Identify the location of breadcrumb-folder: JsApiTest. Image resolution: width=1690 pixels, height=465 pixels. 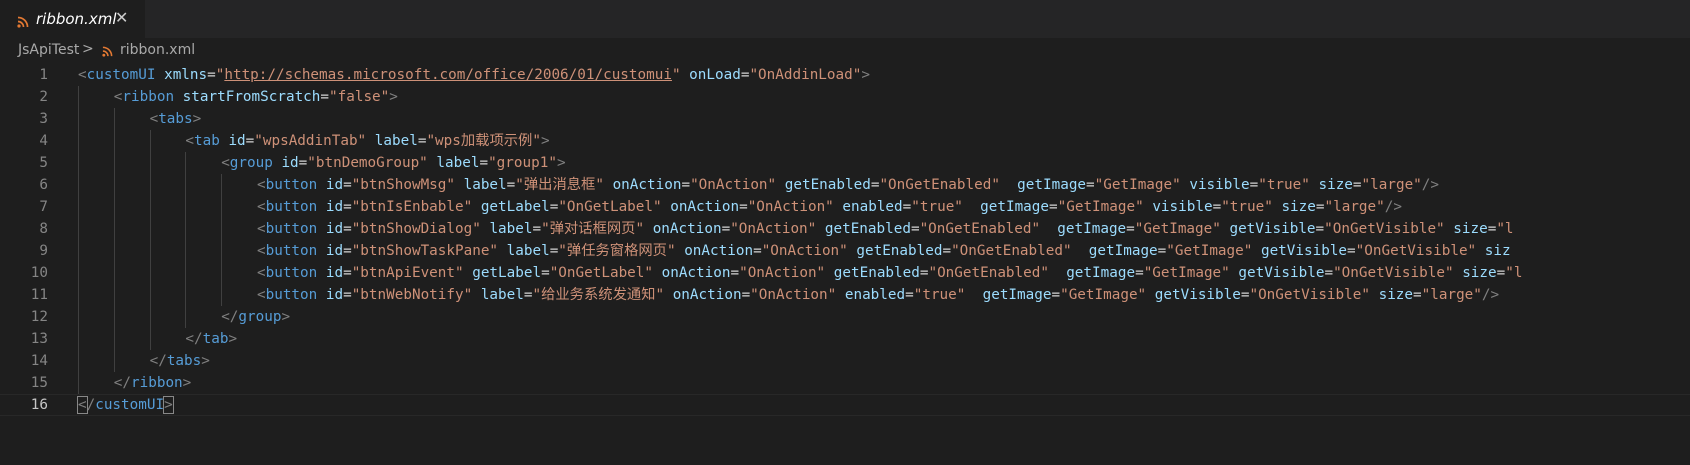
(48, 50).